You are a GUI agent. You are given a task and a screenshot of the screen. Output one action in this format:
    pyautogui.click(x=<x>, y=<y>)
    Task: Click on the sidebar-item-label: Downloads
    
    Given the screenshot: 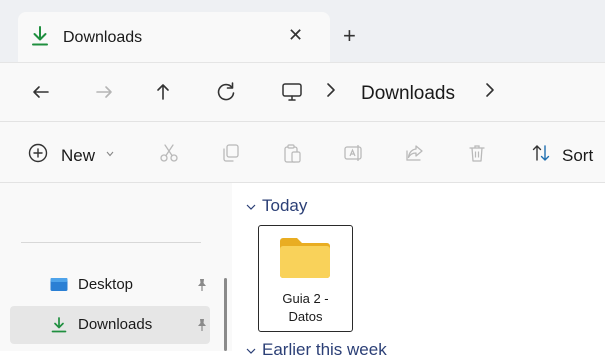 What is the action you would take?
    pyautogui.click(x=115, y=324)
    